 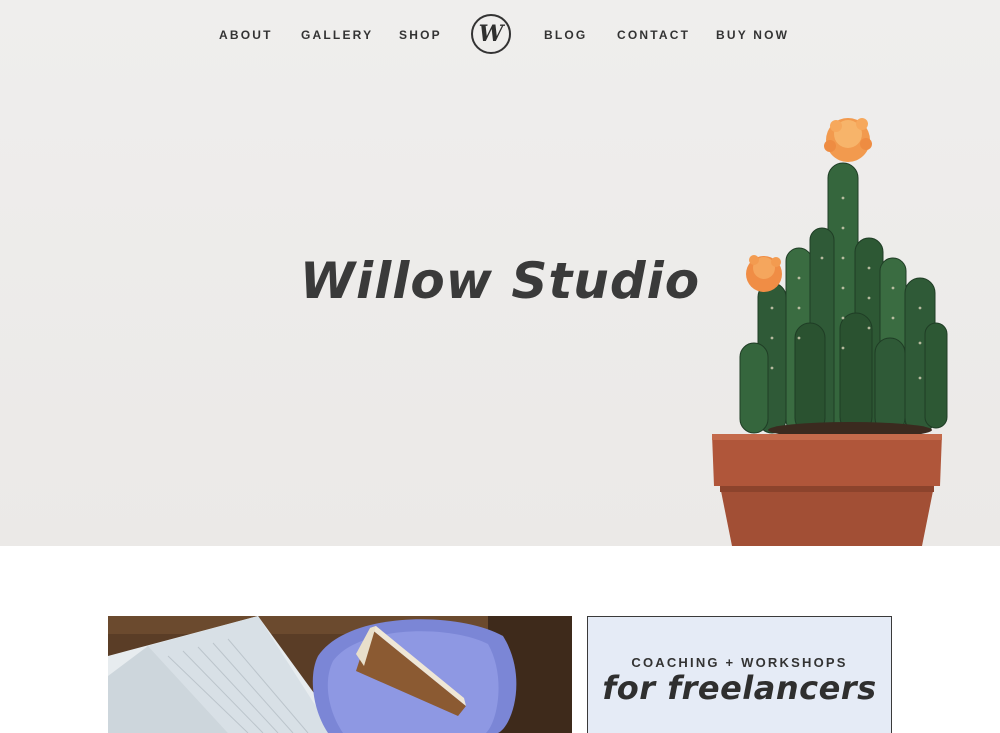 What do you see at coordinates (752, 35) in the screenshot?
I see `nav-link-buy-now: BUY NOW` at bounding box center [752, 35].